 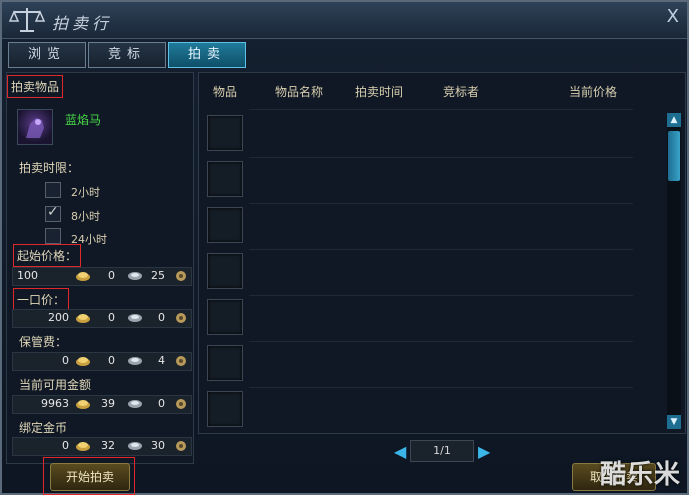 What do you see at coordinates (43, 317) in the screenshot?
I see `buyout-gold: 200` at bounding box center [43, 317].